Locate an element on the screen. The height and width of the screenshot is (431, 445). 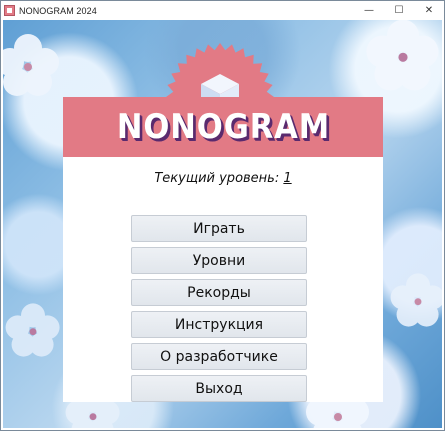
play-button: Играть is located at coordinates (219, 228).